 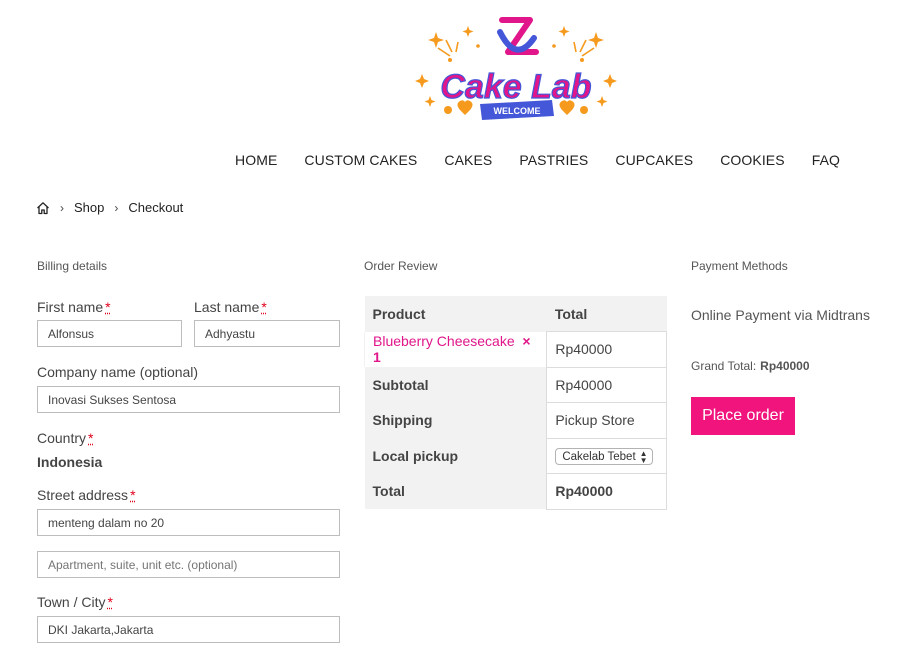 What do you see at coordinates (89, 207) in the screenshot?
I see `breadcrumb-shop: Shop` at bounding box center [89, 207].